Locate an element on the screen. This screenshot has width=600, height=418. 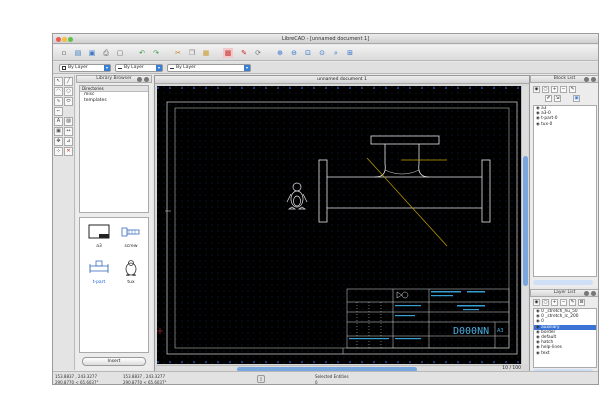
add-block-icon: + is located at coordinates (554, 89).